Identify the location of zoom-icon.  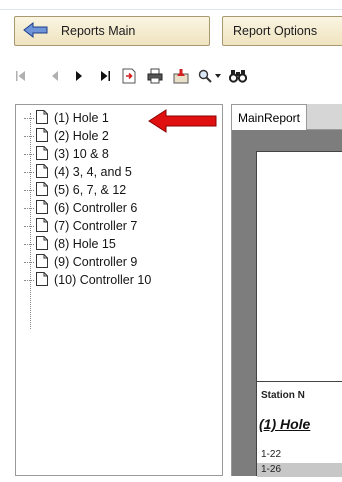
(205, 76).